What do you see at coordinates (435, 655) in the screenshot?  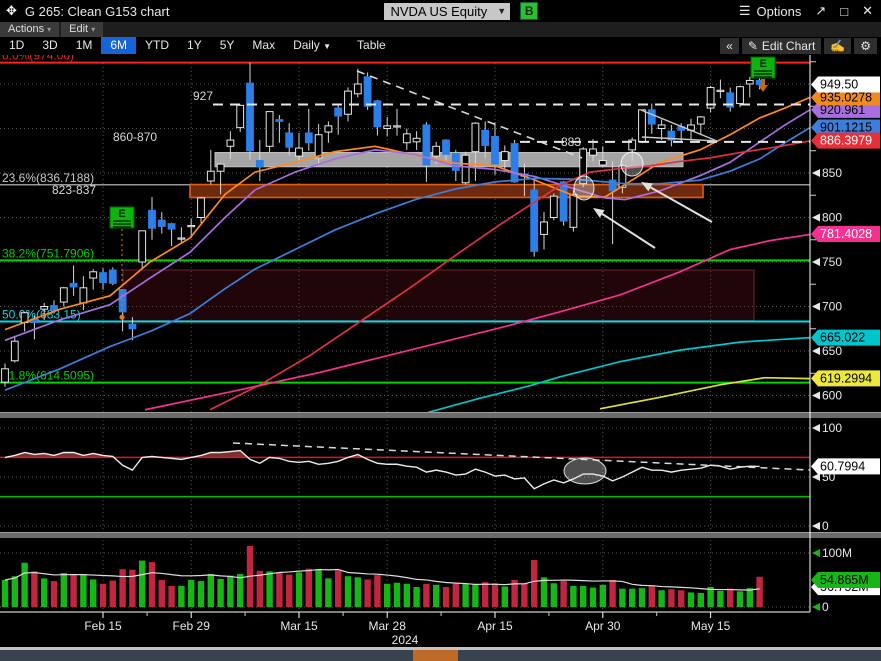 I see `scrollbar-thumb` at bounding box center [435, 655].